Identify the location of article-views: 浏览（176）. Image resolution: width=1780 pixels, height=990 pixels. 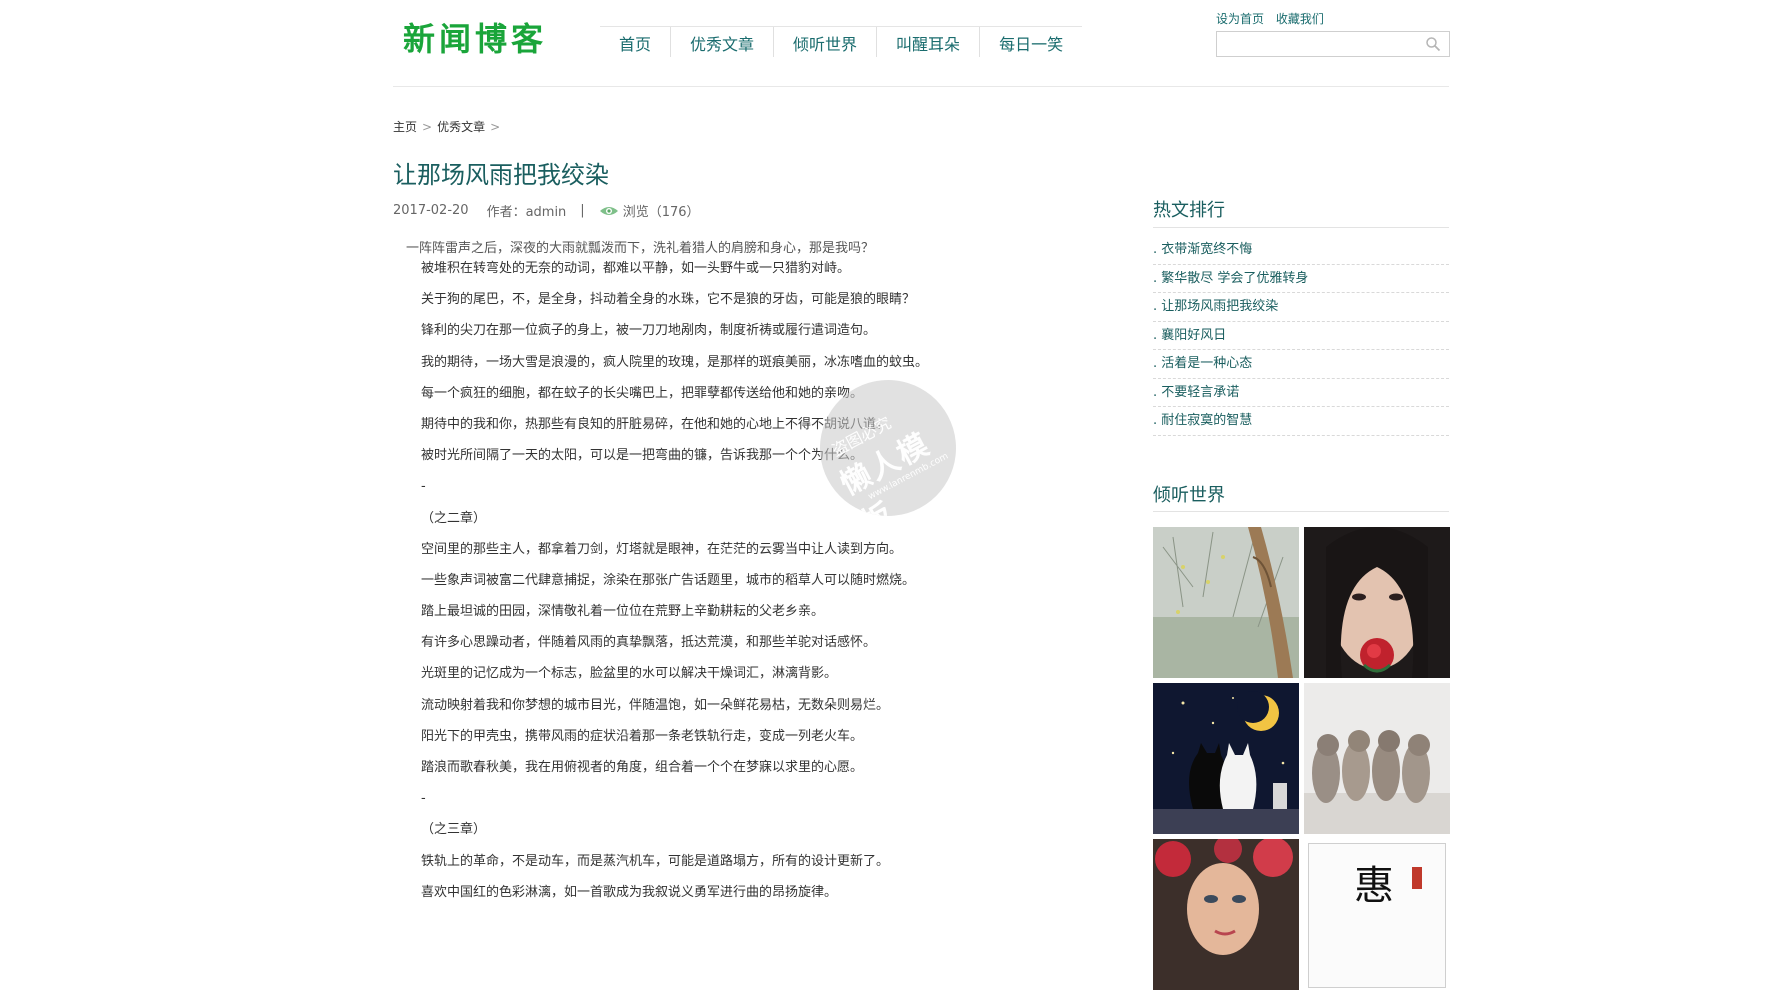
(661, 212).